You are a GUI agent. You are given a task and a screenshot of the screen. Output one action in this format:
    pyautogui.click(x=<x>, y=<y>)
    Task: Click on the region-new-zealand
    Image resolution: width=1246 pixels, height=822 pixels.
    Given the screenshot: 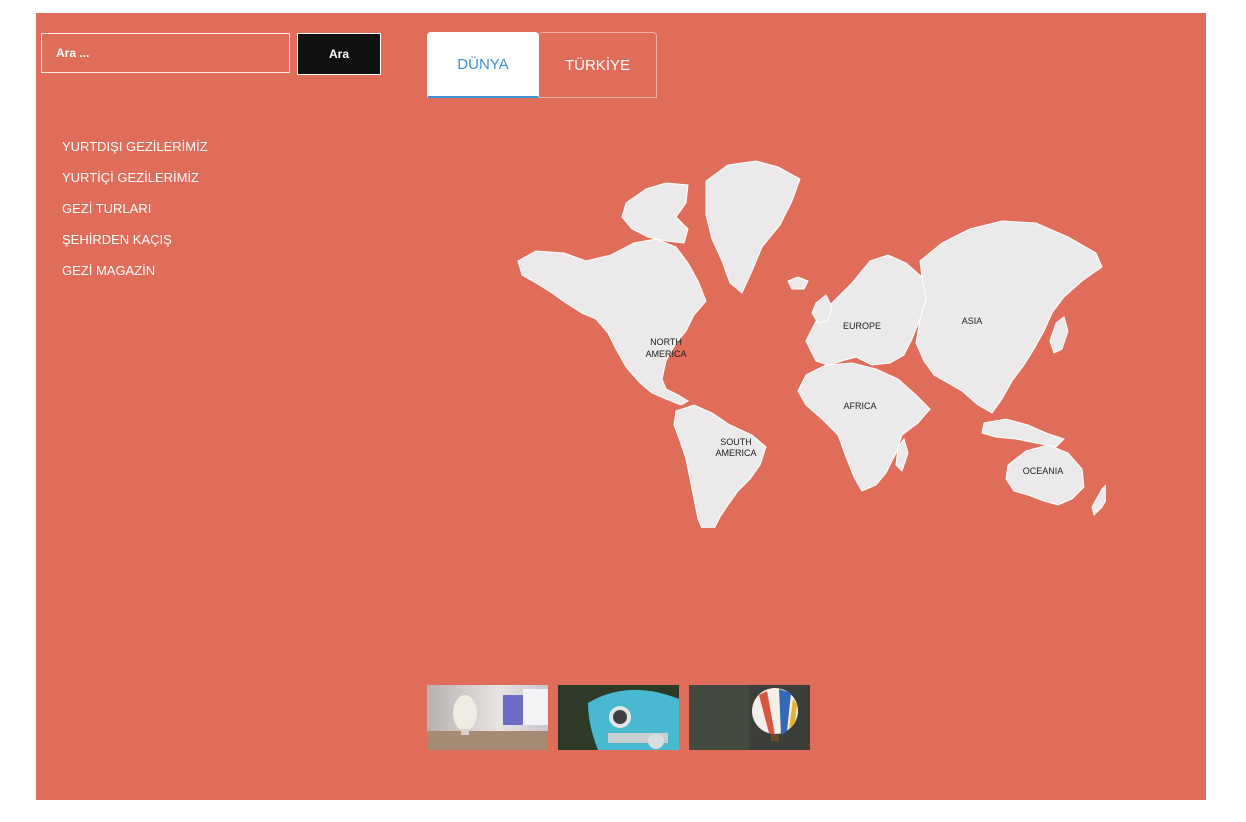 What is the action you would take?
    pyautogui.click(x=1098, y=499)
    